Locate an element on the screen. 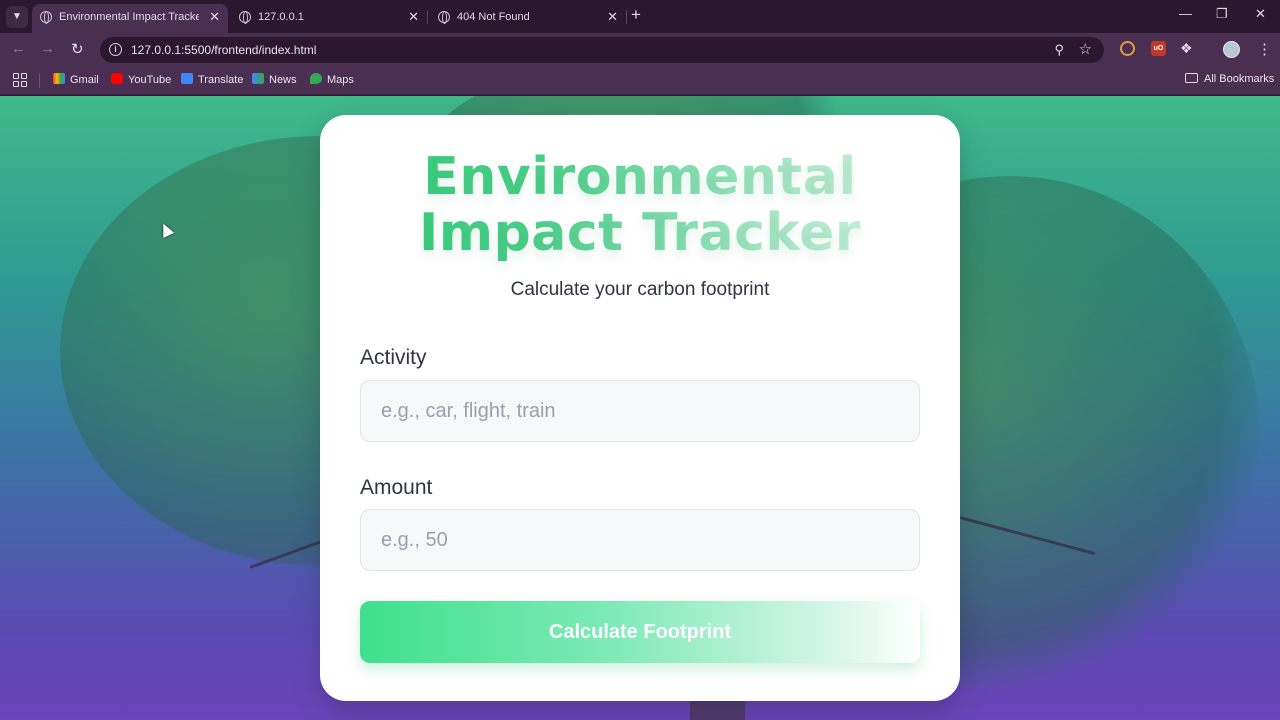 The width and height of the screenshot is (1280, 720). tab-title: Environmental Impact Tracker is located at coordinates (129, 17).